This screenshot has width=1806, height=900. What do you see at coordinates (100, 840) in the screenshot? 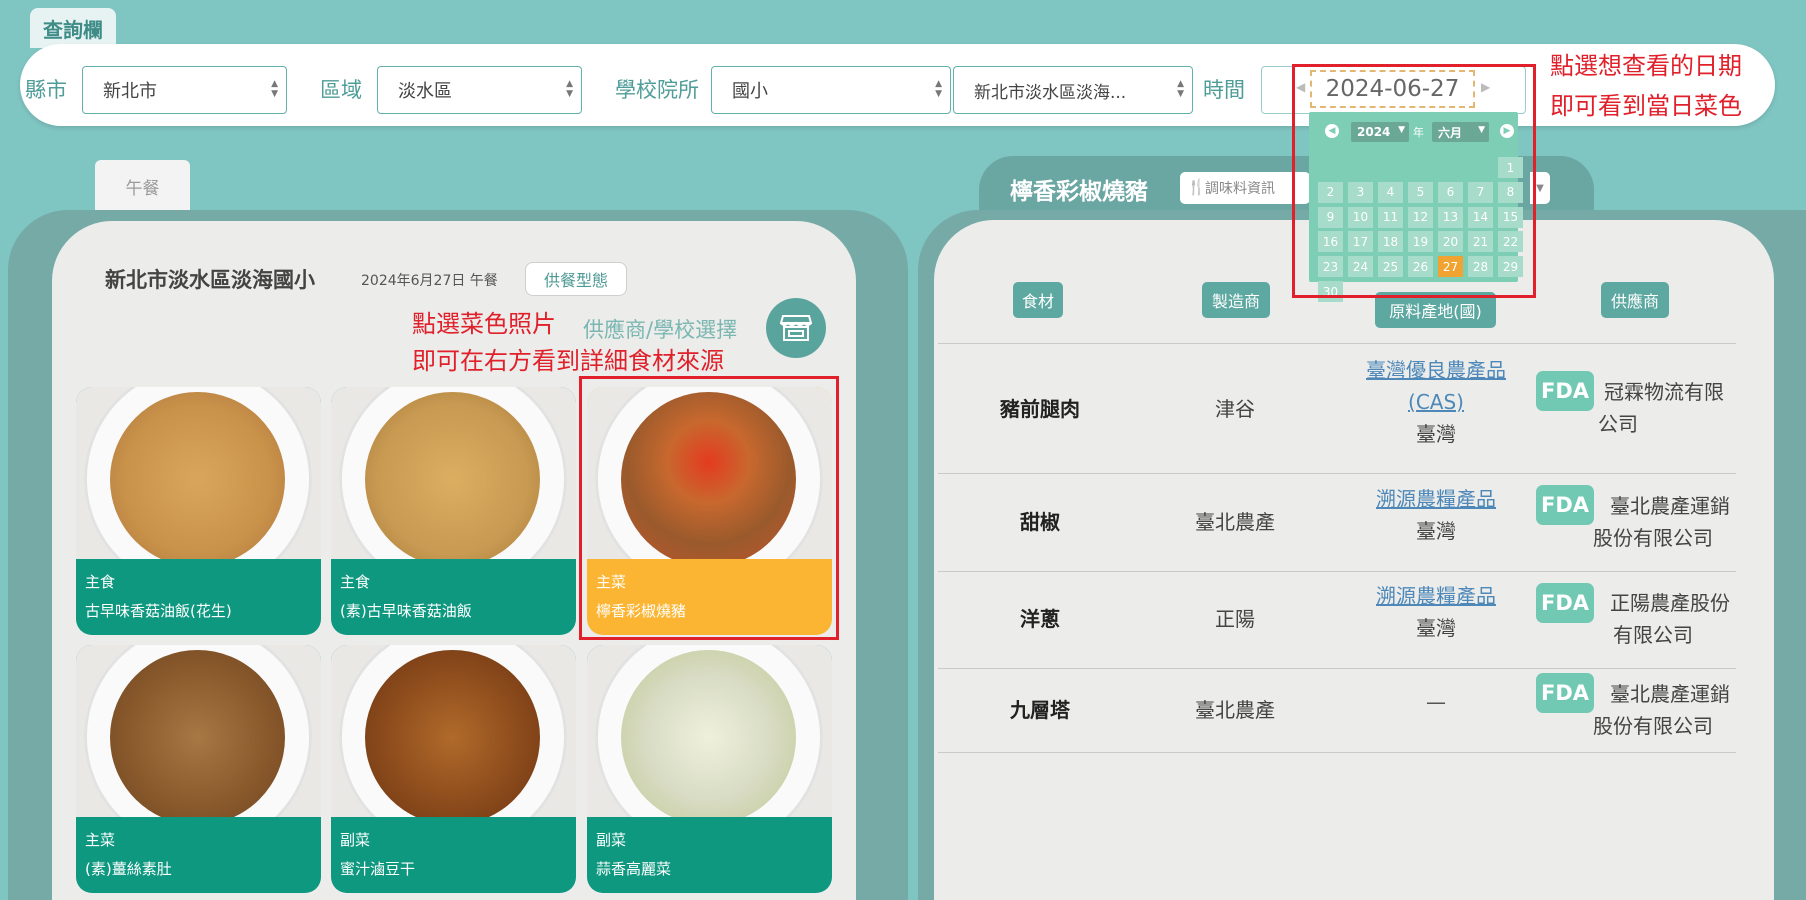
I see `dish-type: 主菜` at bounding box center [100, 840].